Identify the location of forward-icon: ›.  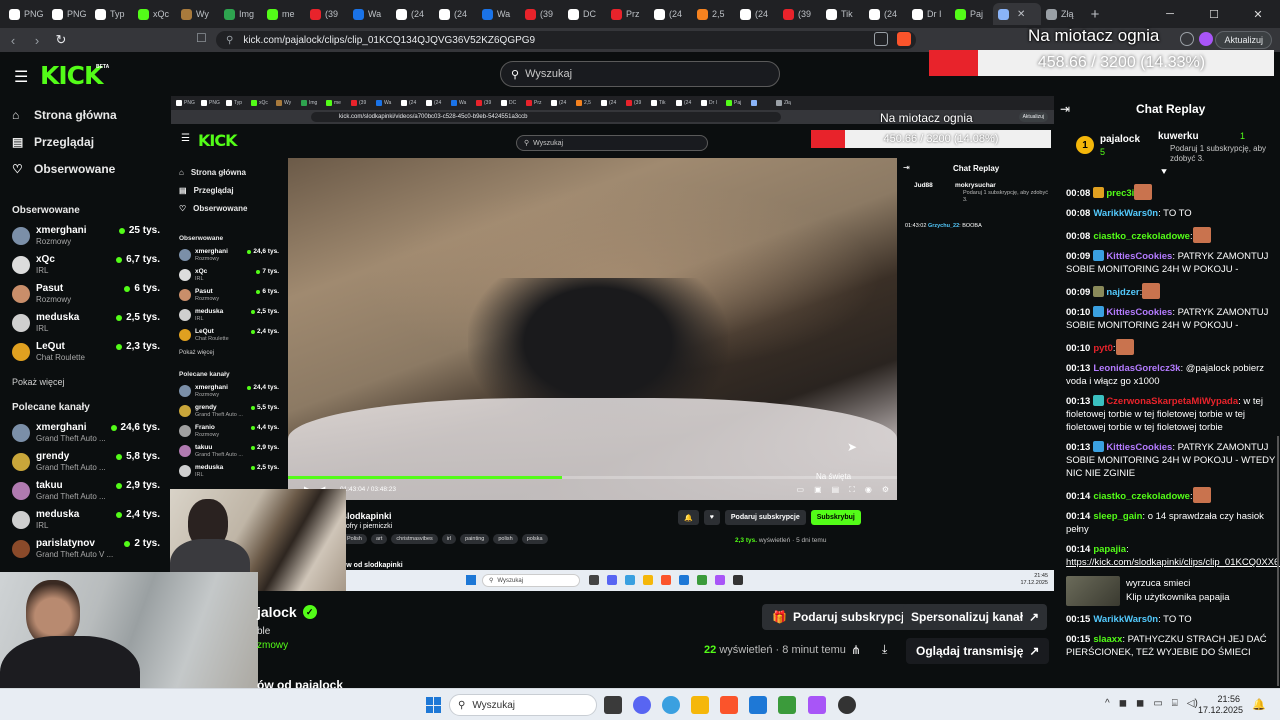
(37, 40).